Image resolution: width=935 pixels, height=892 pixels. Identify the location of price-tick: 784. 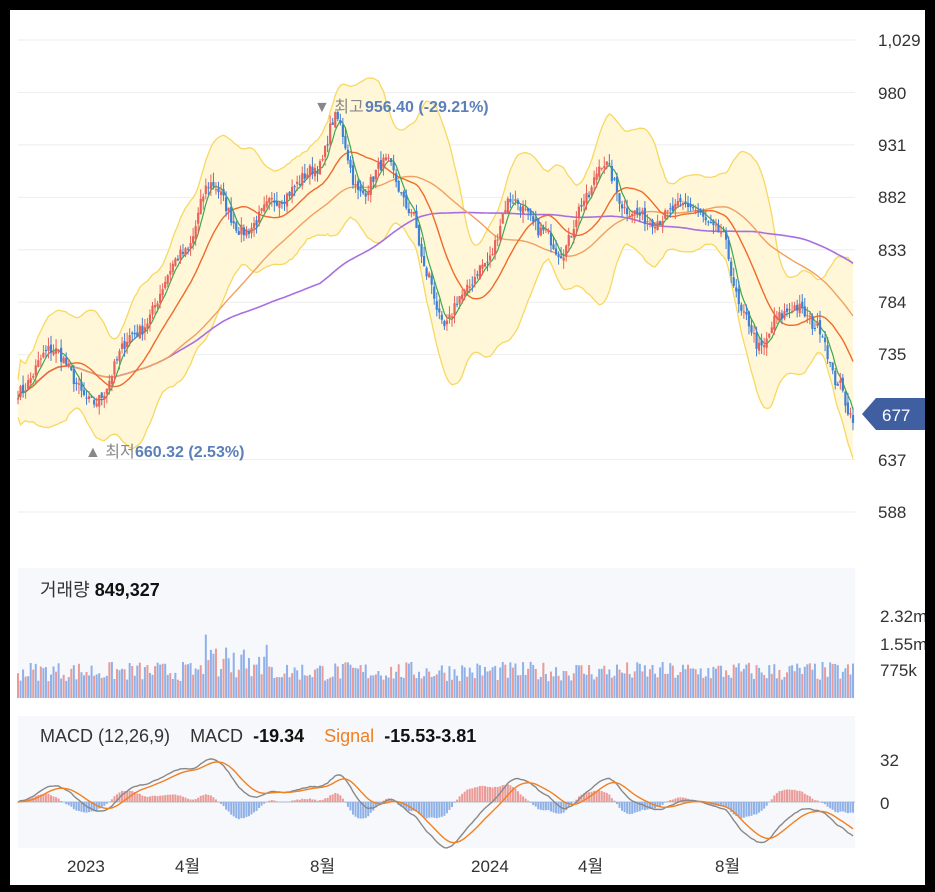
(892, 302).